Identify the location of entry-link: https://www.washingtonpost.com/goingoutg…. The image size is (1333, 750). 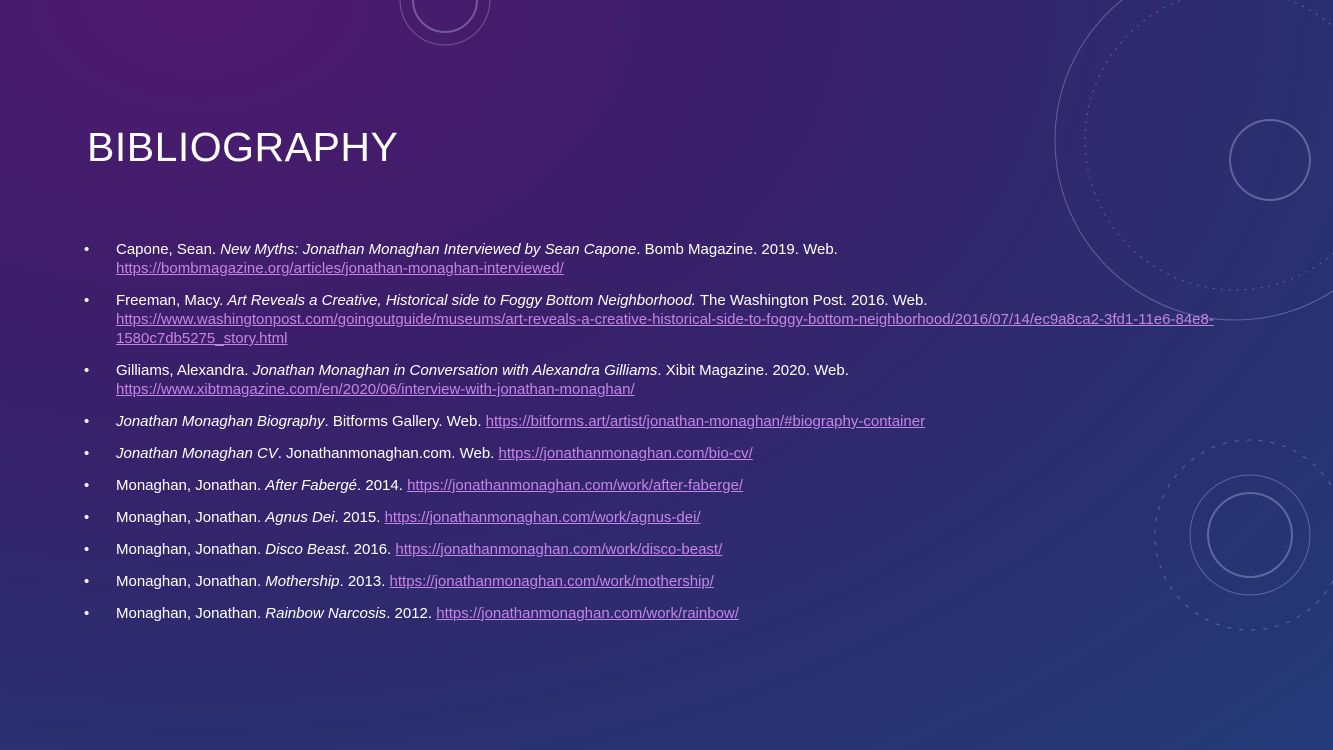
(665, 329).